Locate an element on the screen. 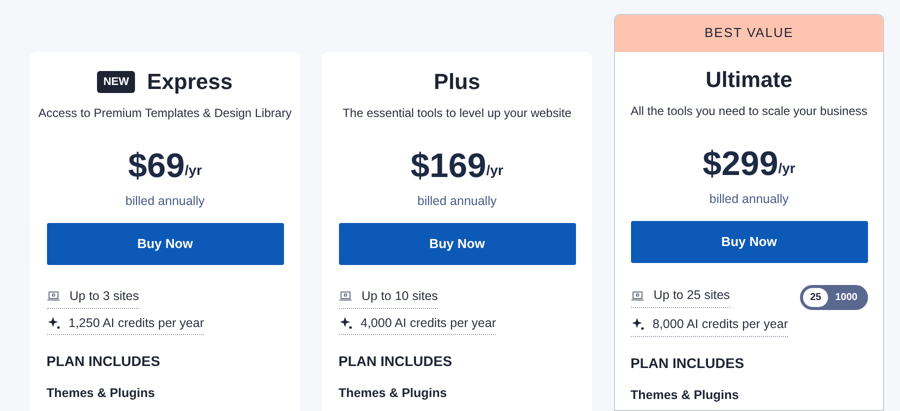 This screenshot has width=900, height=411. feature-text: Up to 25 sites is located at coordinates (692, 295).